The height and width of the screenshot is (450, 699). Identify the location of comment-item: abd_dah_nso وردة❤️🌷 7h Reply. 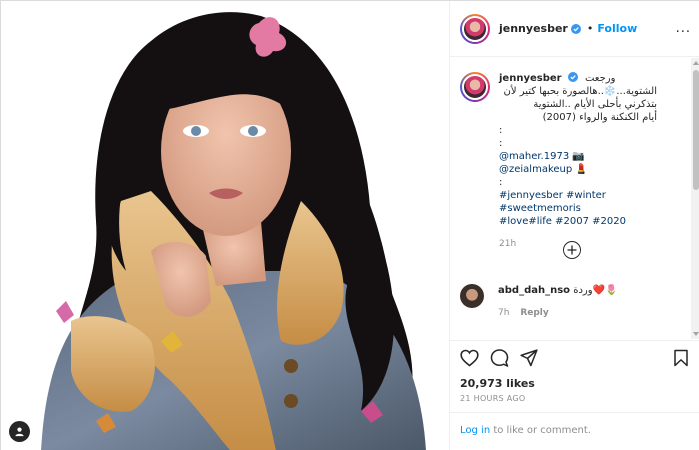
(572, 302).